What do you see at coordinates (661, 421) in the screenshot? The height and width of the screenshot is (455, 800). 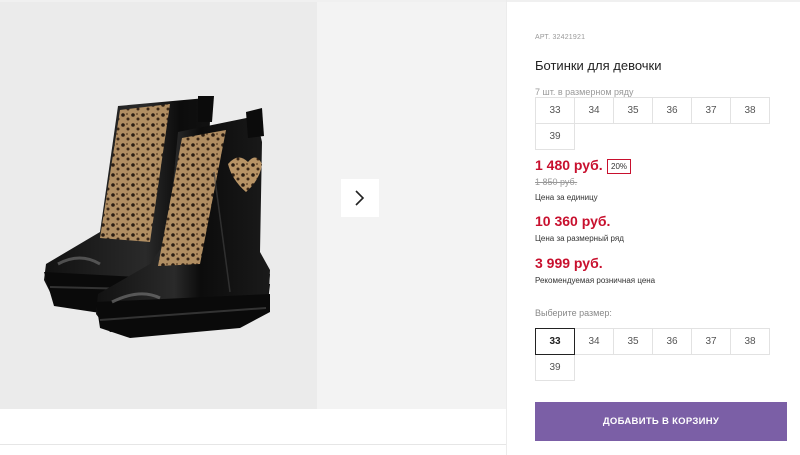 I see `add-to-cart-button: ДОБАВИТЬ В КОРЗИНУ` at bounding box center [661, 421].